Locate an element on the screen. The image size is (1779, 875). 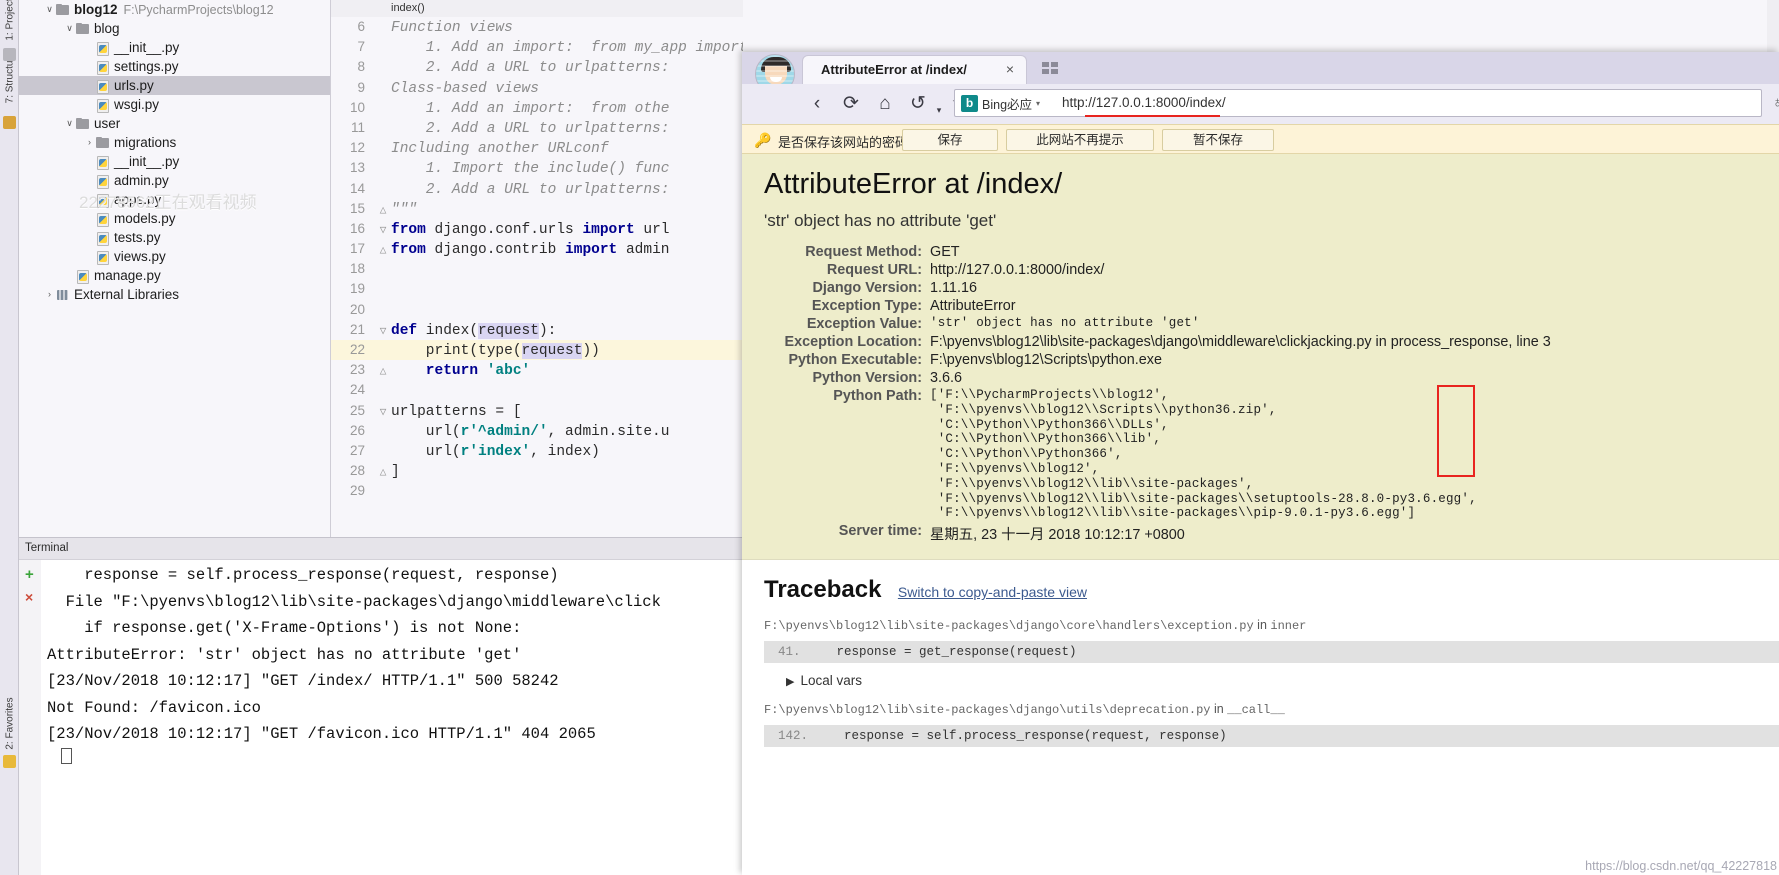
tree-item: › migrations is located at coordinates (174, 142).